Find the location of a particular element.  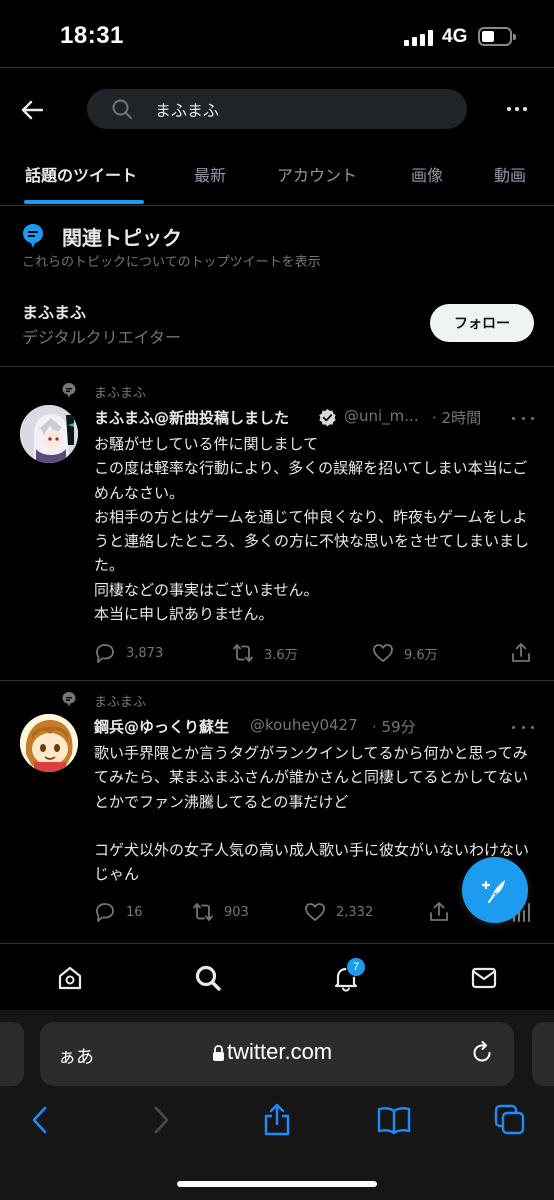

like-button: 9.6万 is located at coordinates (405, 653).